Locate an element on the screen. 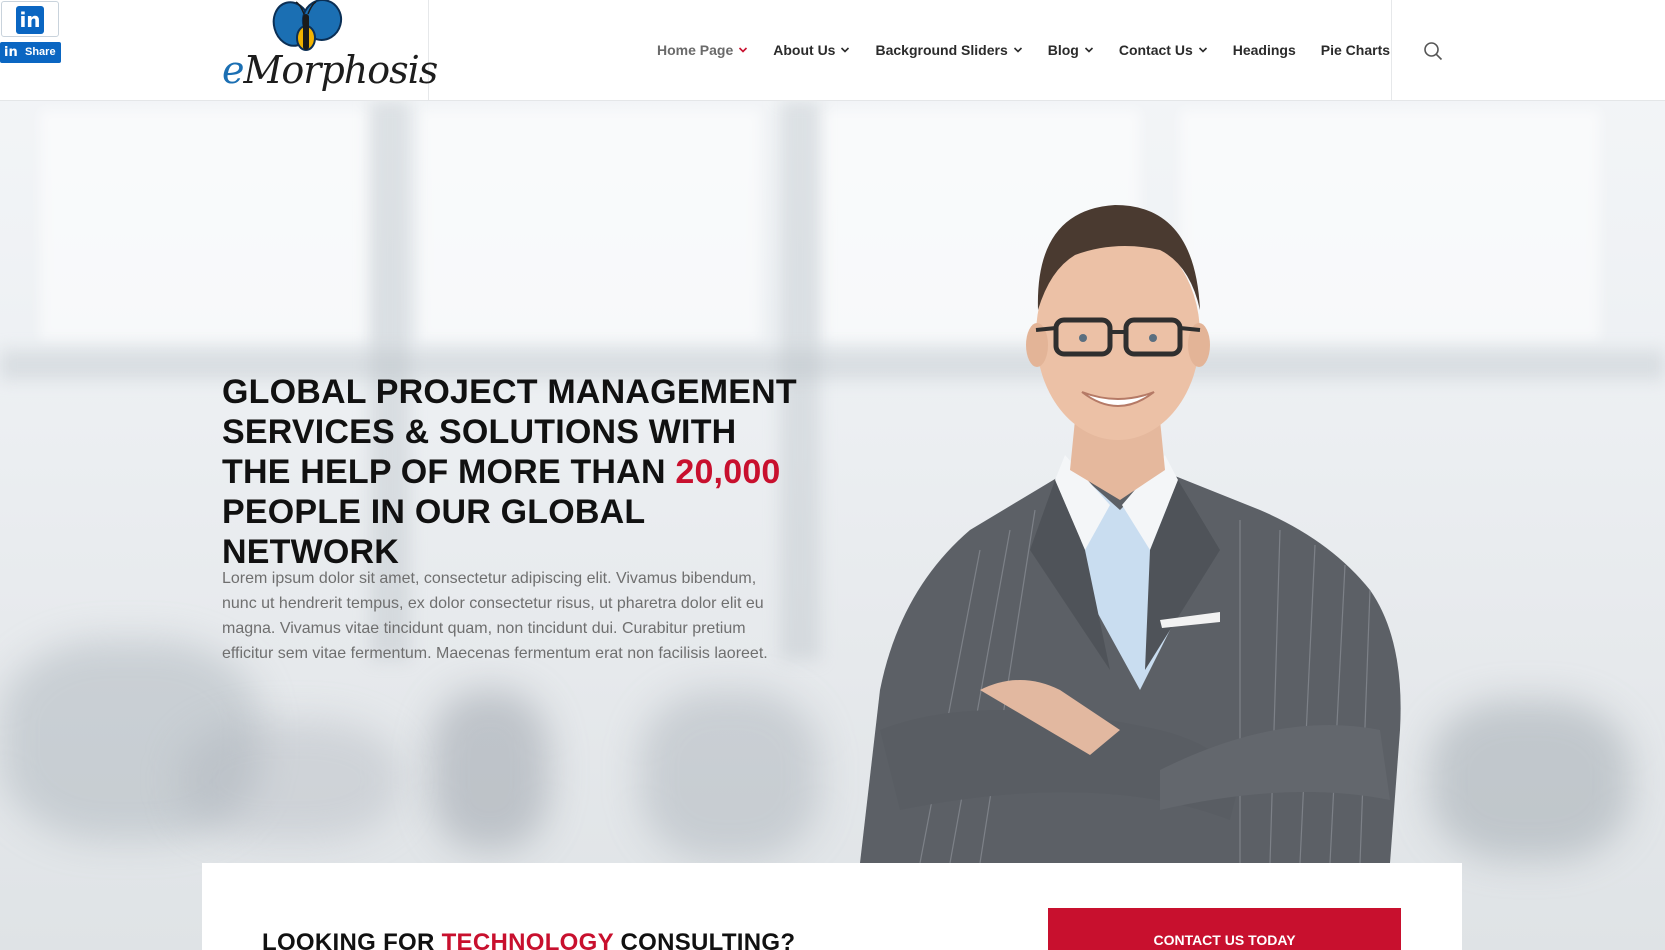  nav-item-contact-us: Contact Us is located at coordinates (1163, 50).